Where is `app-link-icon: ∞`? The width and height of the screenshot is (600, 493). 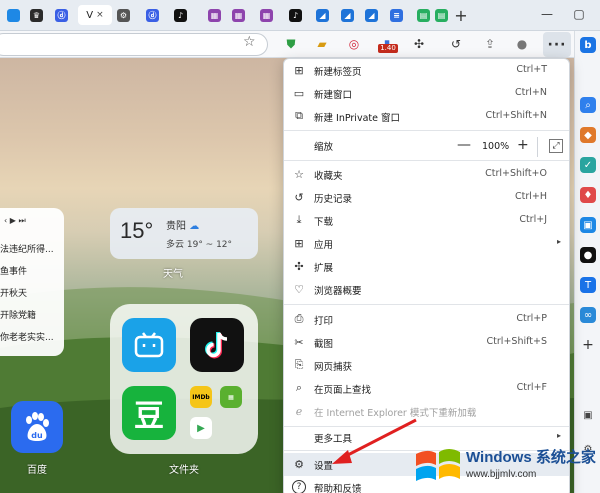
app-link-icon: ∞ is located at coordinates (588, 315).